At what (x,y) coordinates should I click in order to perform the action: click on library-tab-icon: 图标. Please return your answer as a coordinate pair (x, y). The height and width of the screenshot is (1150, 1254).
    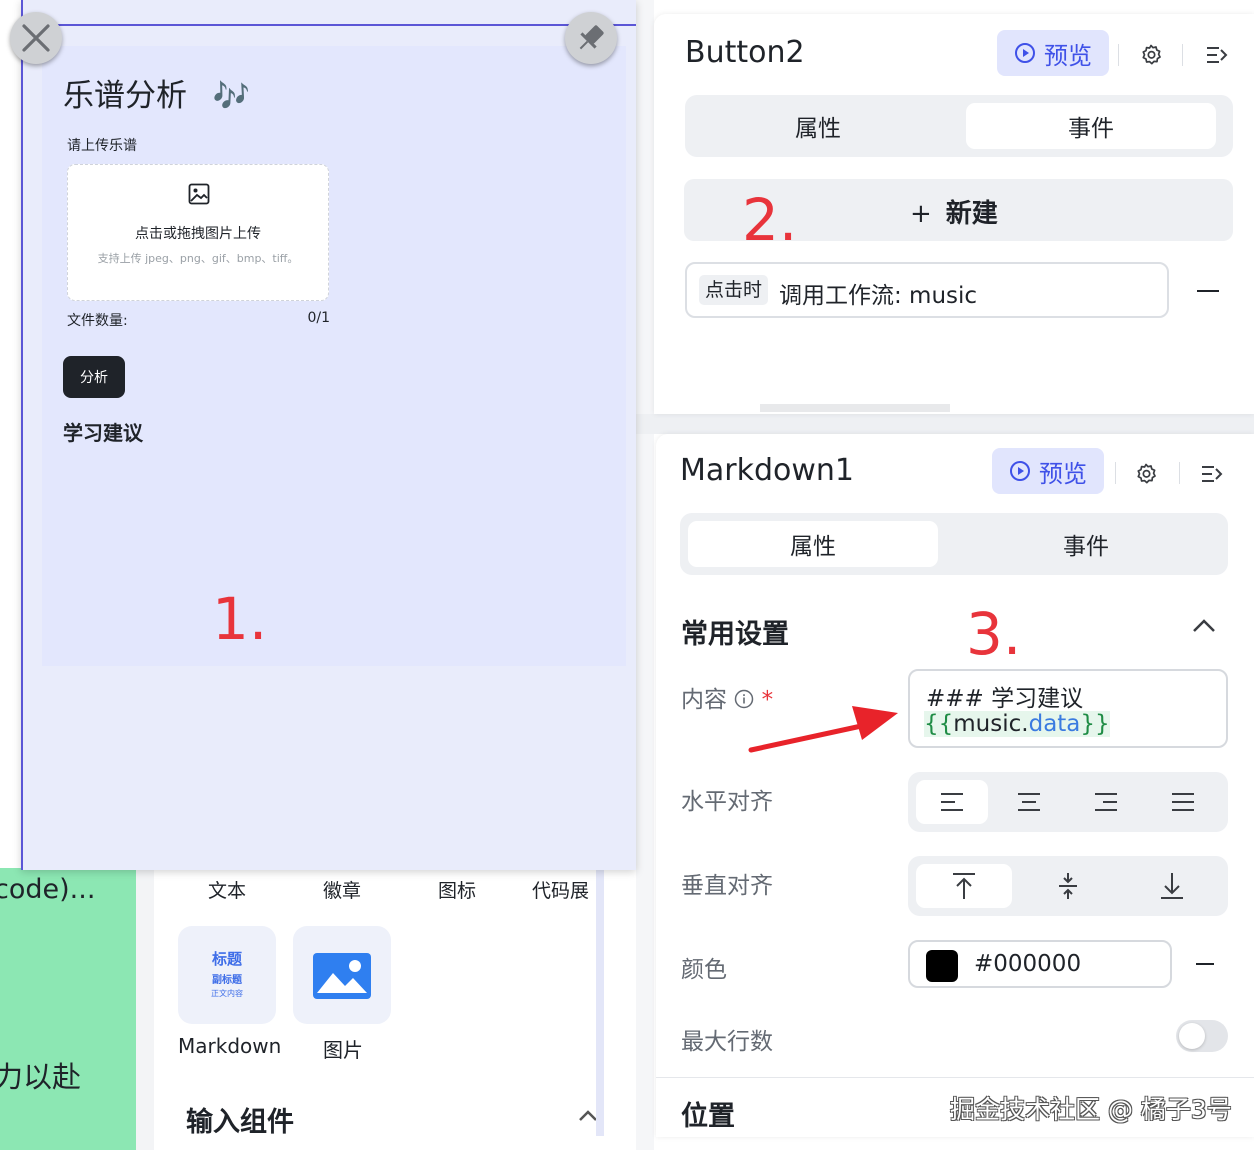
    Looking at the image, I should click on (457, 889).